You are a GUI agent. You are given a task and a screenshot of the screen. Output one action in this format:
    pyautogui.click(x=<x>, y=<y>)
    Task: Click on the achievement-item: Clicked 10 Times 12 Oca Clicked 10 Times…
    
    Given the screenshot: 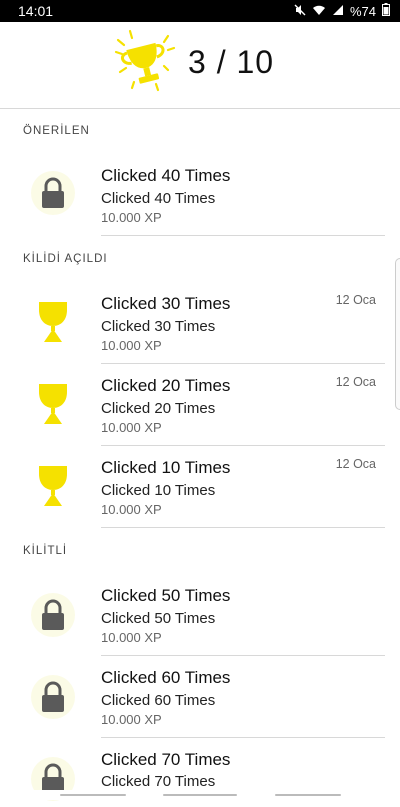 What is the action you would take?
    pyautogui.click(x=200, y=487)
    